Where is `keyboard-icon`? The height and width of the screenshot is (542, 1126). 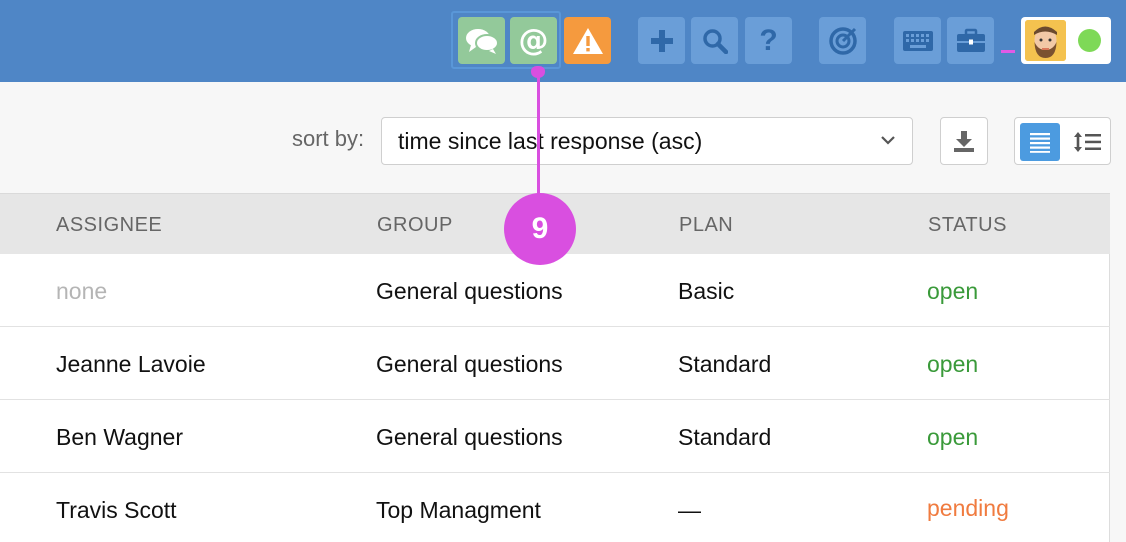 keyboard-icon is located at coordinates (917, 40).